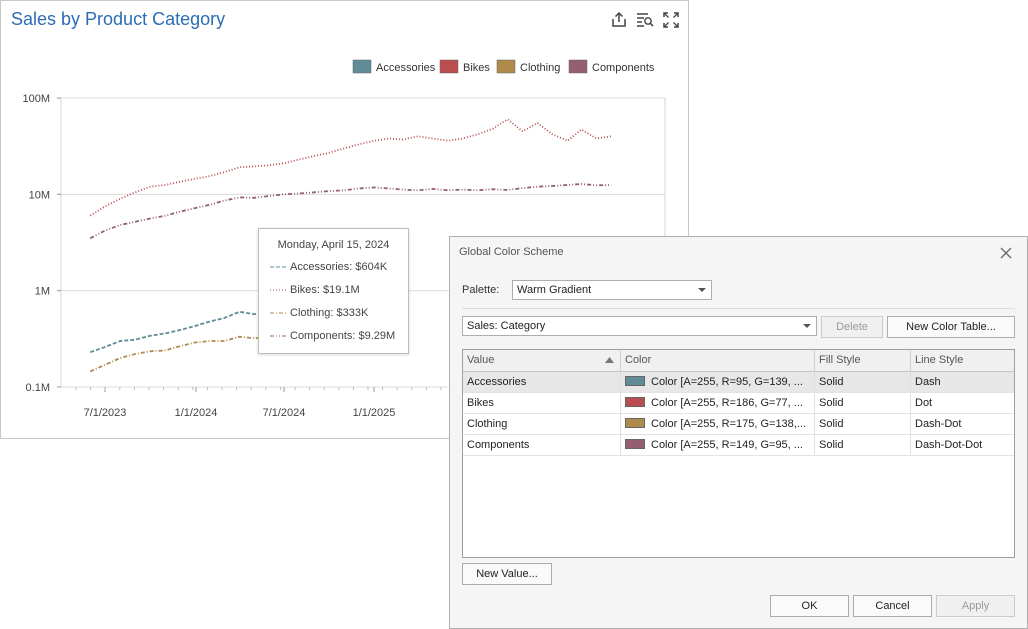 The width and height of the screenshot is (1028, 629). I want to click on cell-line-style: Dash-Dot-Dot, so click(962, 445).